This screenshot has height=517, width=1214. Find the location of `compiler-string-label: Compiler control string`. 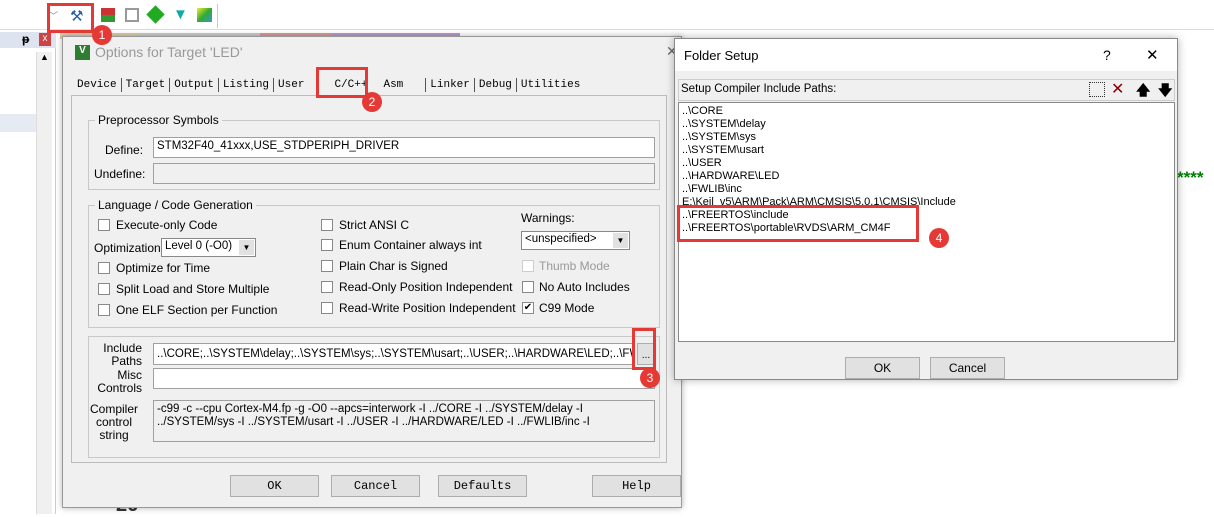

compiler-string-label: Compiler control string is located at coordinates (113, 422).